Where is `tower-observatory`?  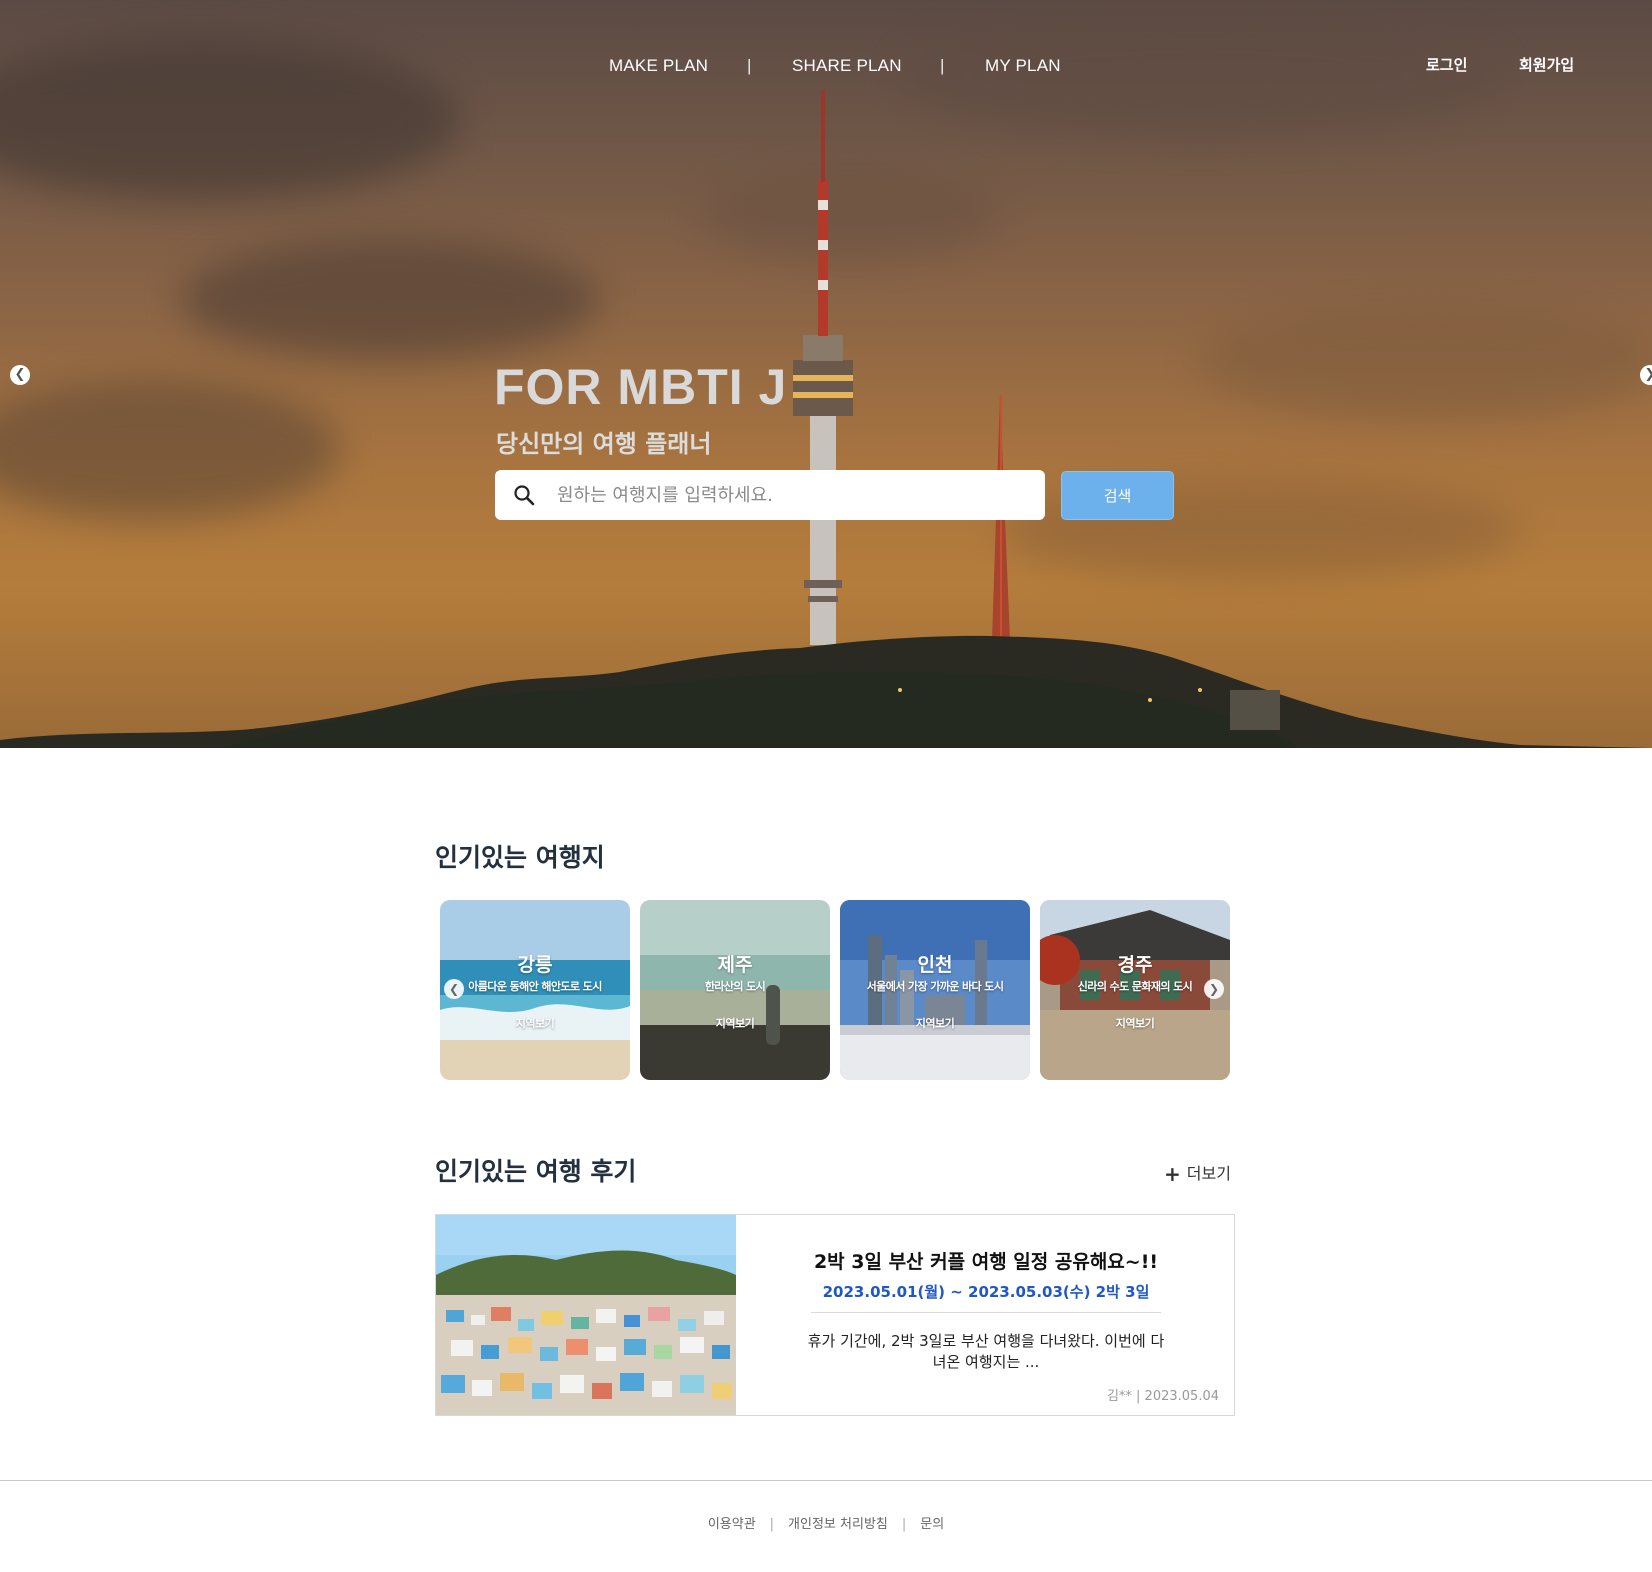
tower-observatory is located at coordinates (823, 388).